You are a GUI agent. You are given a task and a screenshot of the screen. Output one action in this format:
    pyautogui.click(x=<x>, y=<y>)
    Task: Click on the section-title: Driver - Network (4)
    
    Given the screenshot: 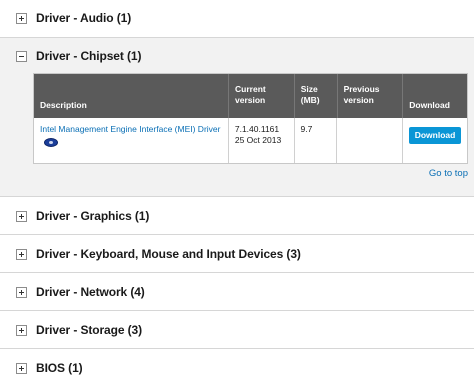 What is the action you would take?
    pyautogui.click(x=90, y=292)
    